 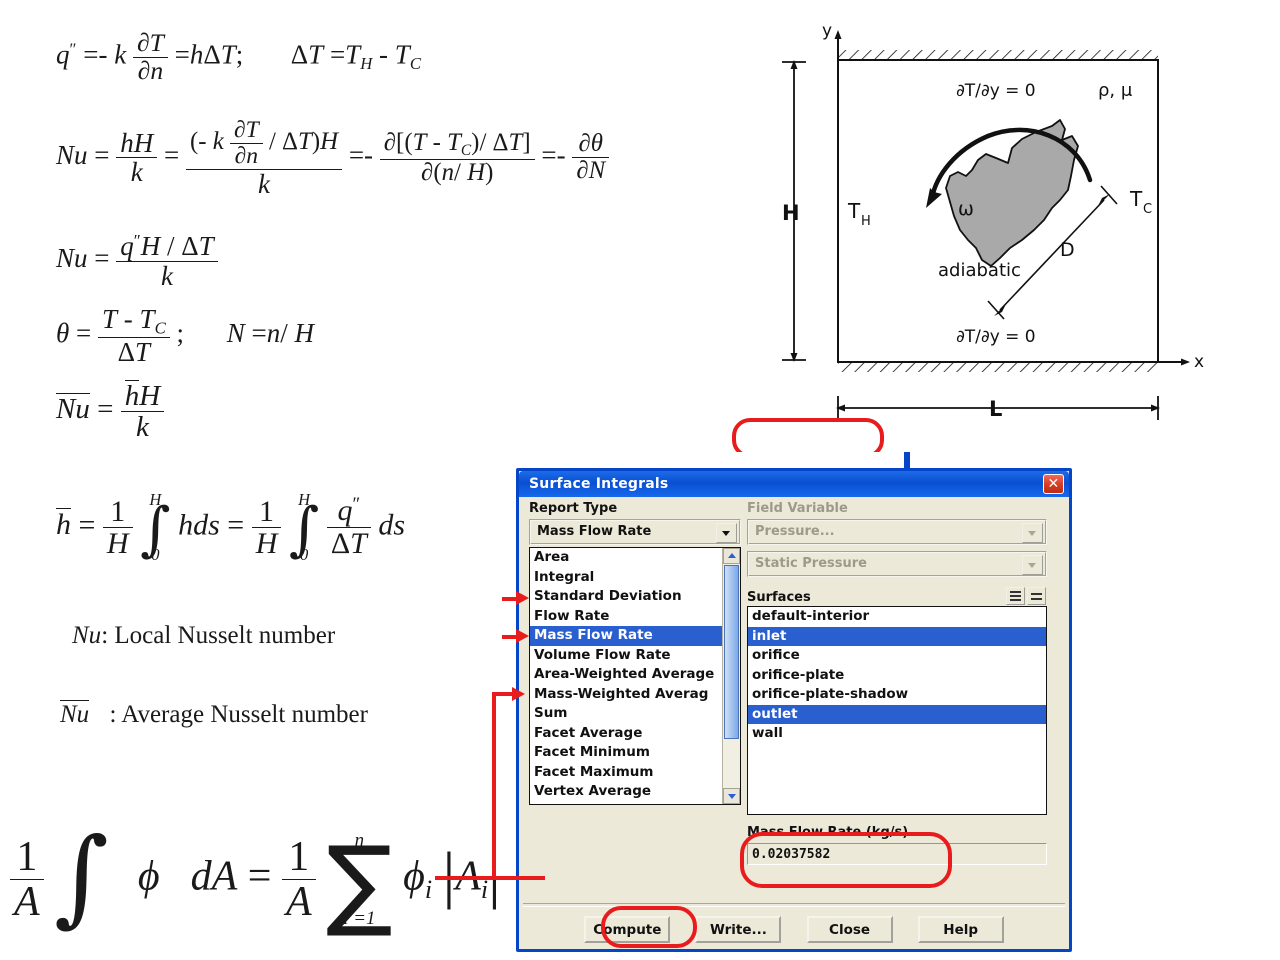 I want to click on annotation-ring-result, so click(x=846, y=860).